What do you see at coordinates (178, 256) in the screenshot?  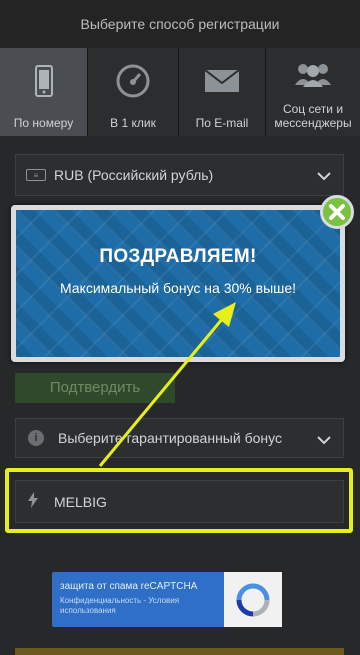 I see `popup-title: ПОЗДРАВЛЯЕМ!` at bounding box center [178, 256].